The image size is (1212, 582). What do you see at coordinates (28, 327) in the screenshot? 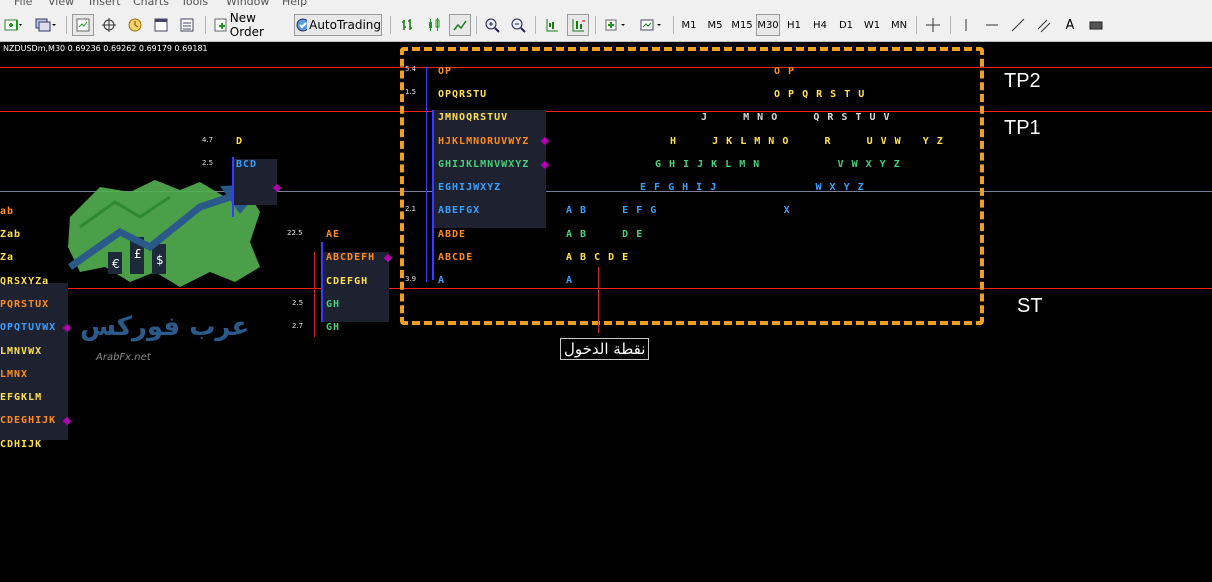
I see `profile-left-row: OPQTUVWX` at bounding box center [28, 327].